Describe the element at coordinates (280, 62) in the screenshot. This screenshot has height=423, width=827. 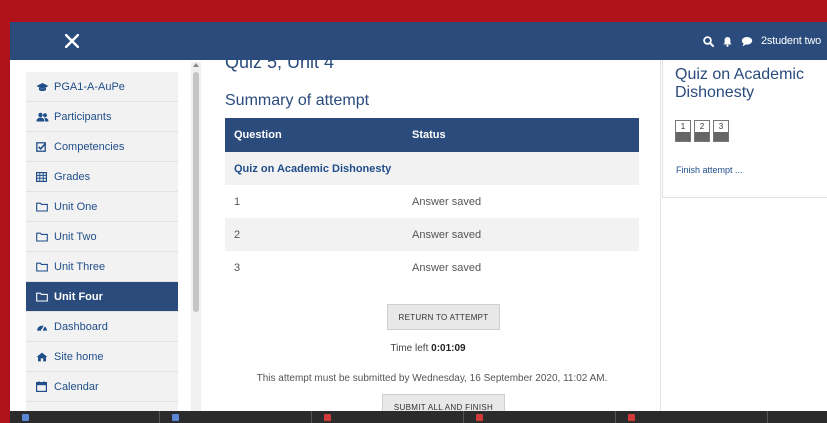
I see `quiz-title: Quiz 5, Unit 4` at that location.